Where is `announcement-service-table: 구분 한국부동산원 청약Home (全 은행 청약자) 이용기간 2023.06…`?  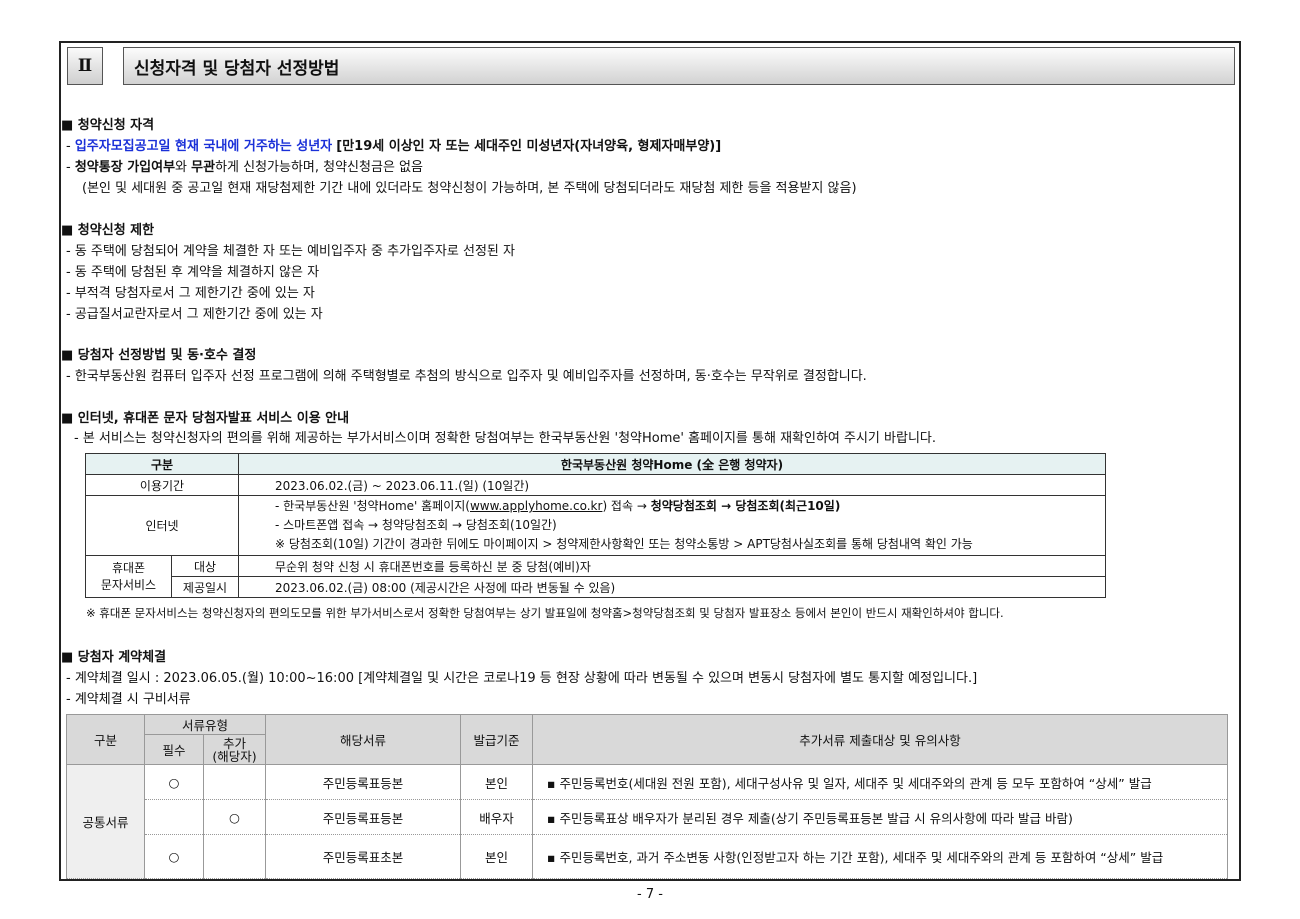 announcement-service-table: 구분 한국부동산원 청약Home (全 은행 청약자) 이용기간 2023.06… is located at coordinates (595, 525).